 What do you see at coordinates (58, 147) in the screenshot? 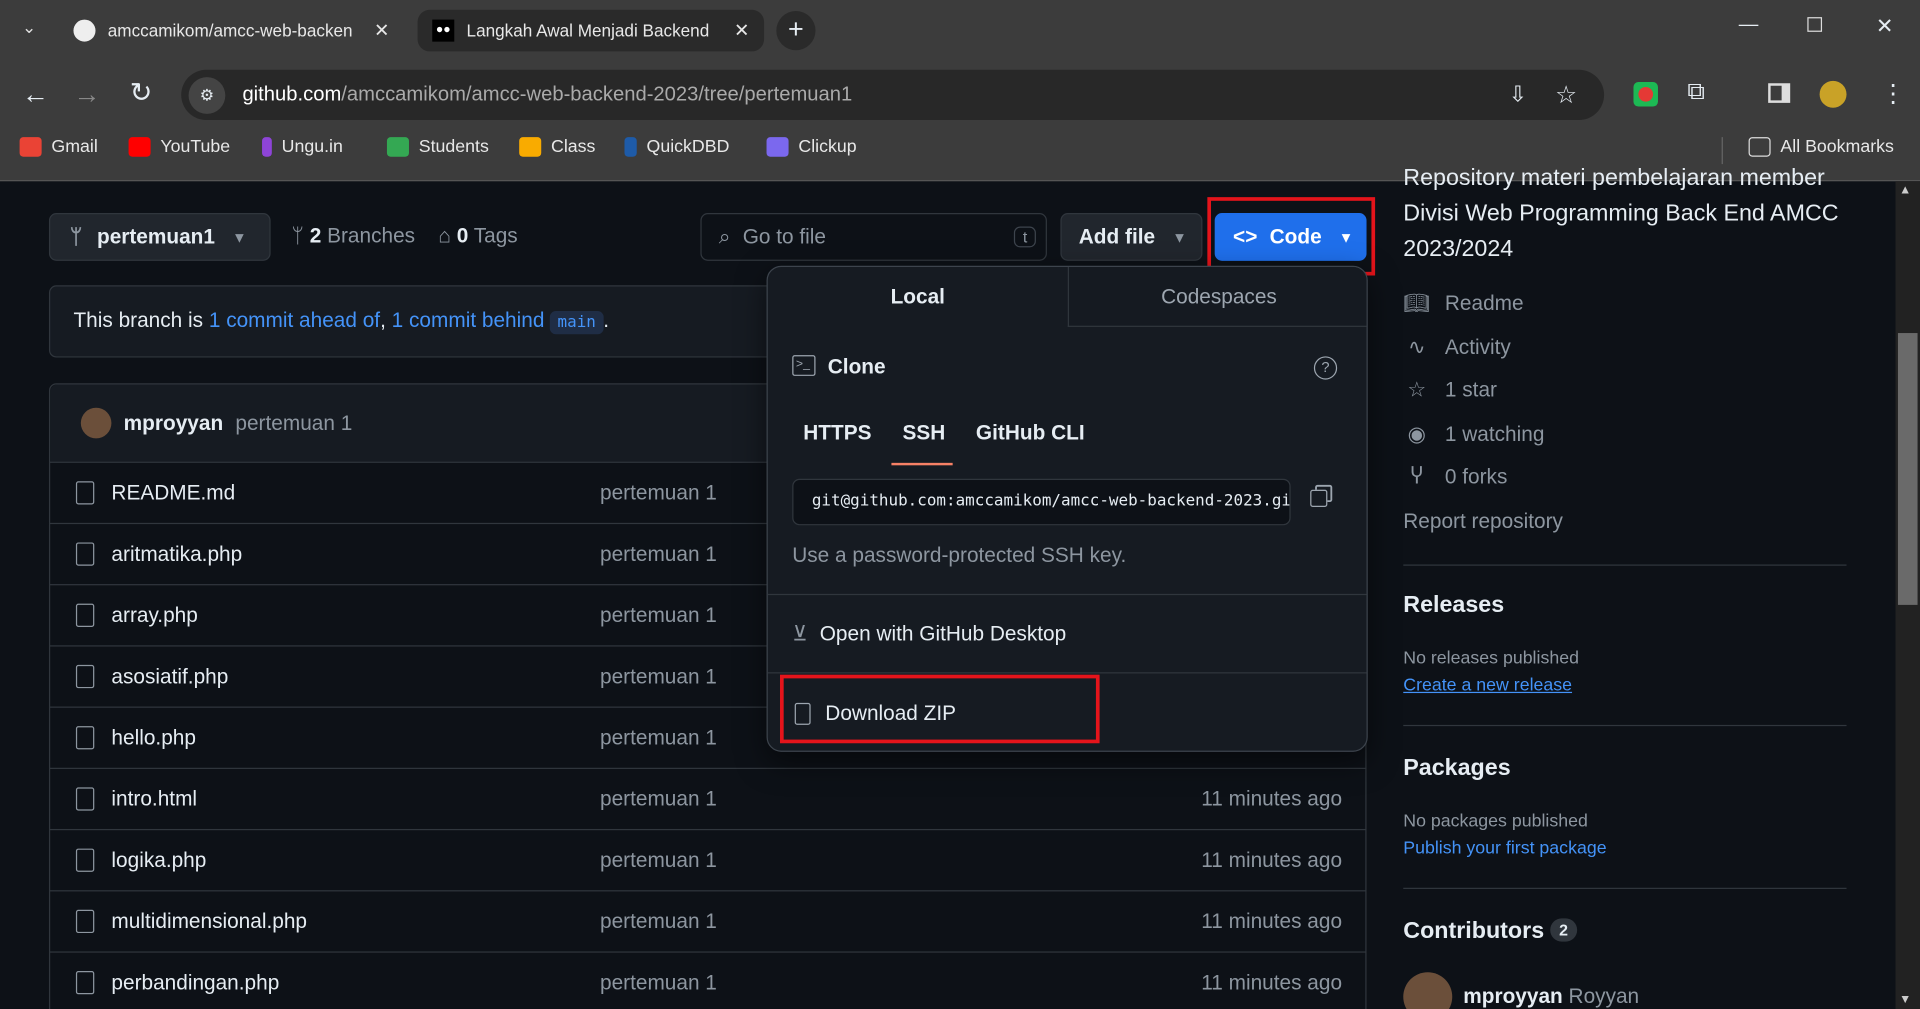
I see `bookmark-gmail: Gmail` at bounding box center [58, 147].